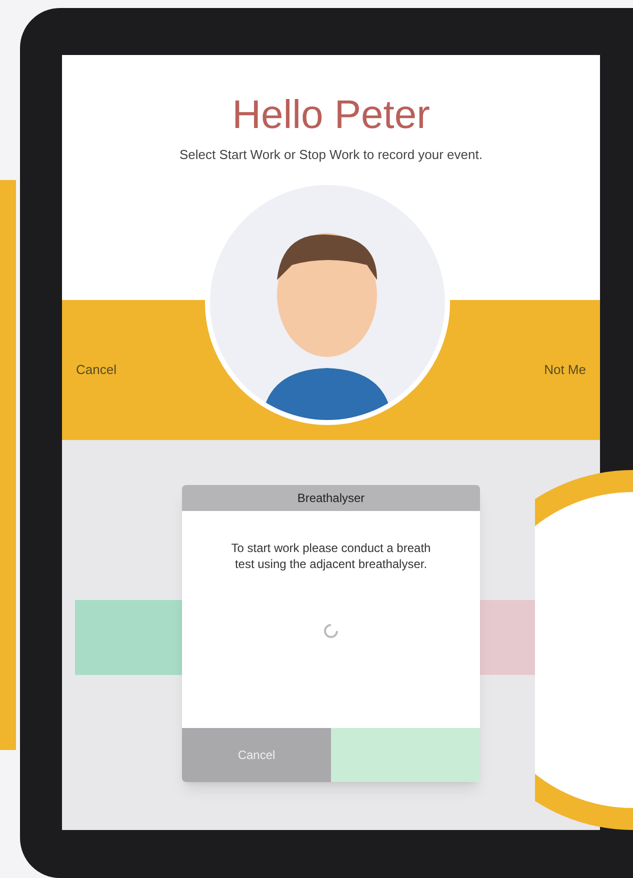 The height and width of the screenshot is (878, 633). Describe the element at coordinates (331, 556) in the screenshot. I see `dialog-message: To start work please conduct a breath test using the adjacent breathalyser.` at that location.